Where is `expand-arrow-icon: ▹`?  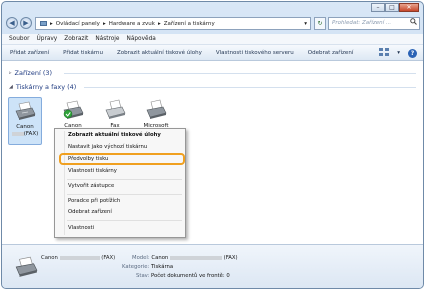
expand-arrow-icon: ▹ is located at coordinates (10, 73).